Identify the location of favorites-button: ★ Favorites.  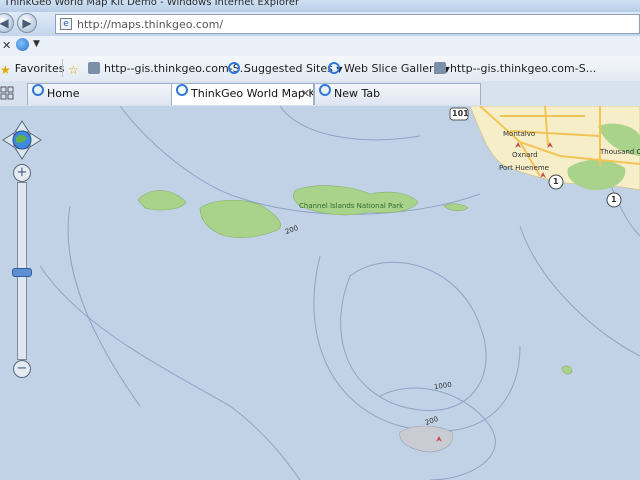
(32, 69).